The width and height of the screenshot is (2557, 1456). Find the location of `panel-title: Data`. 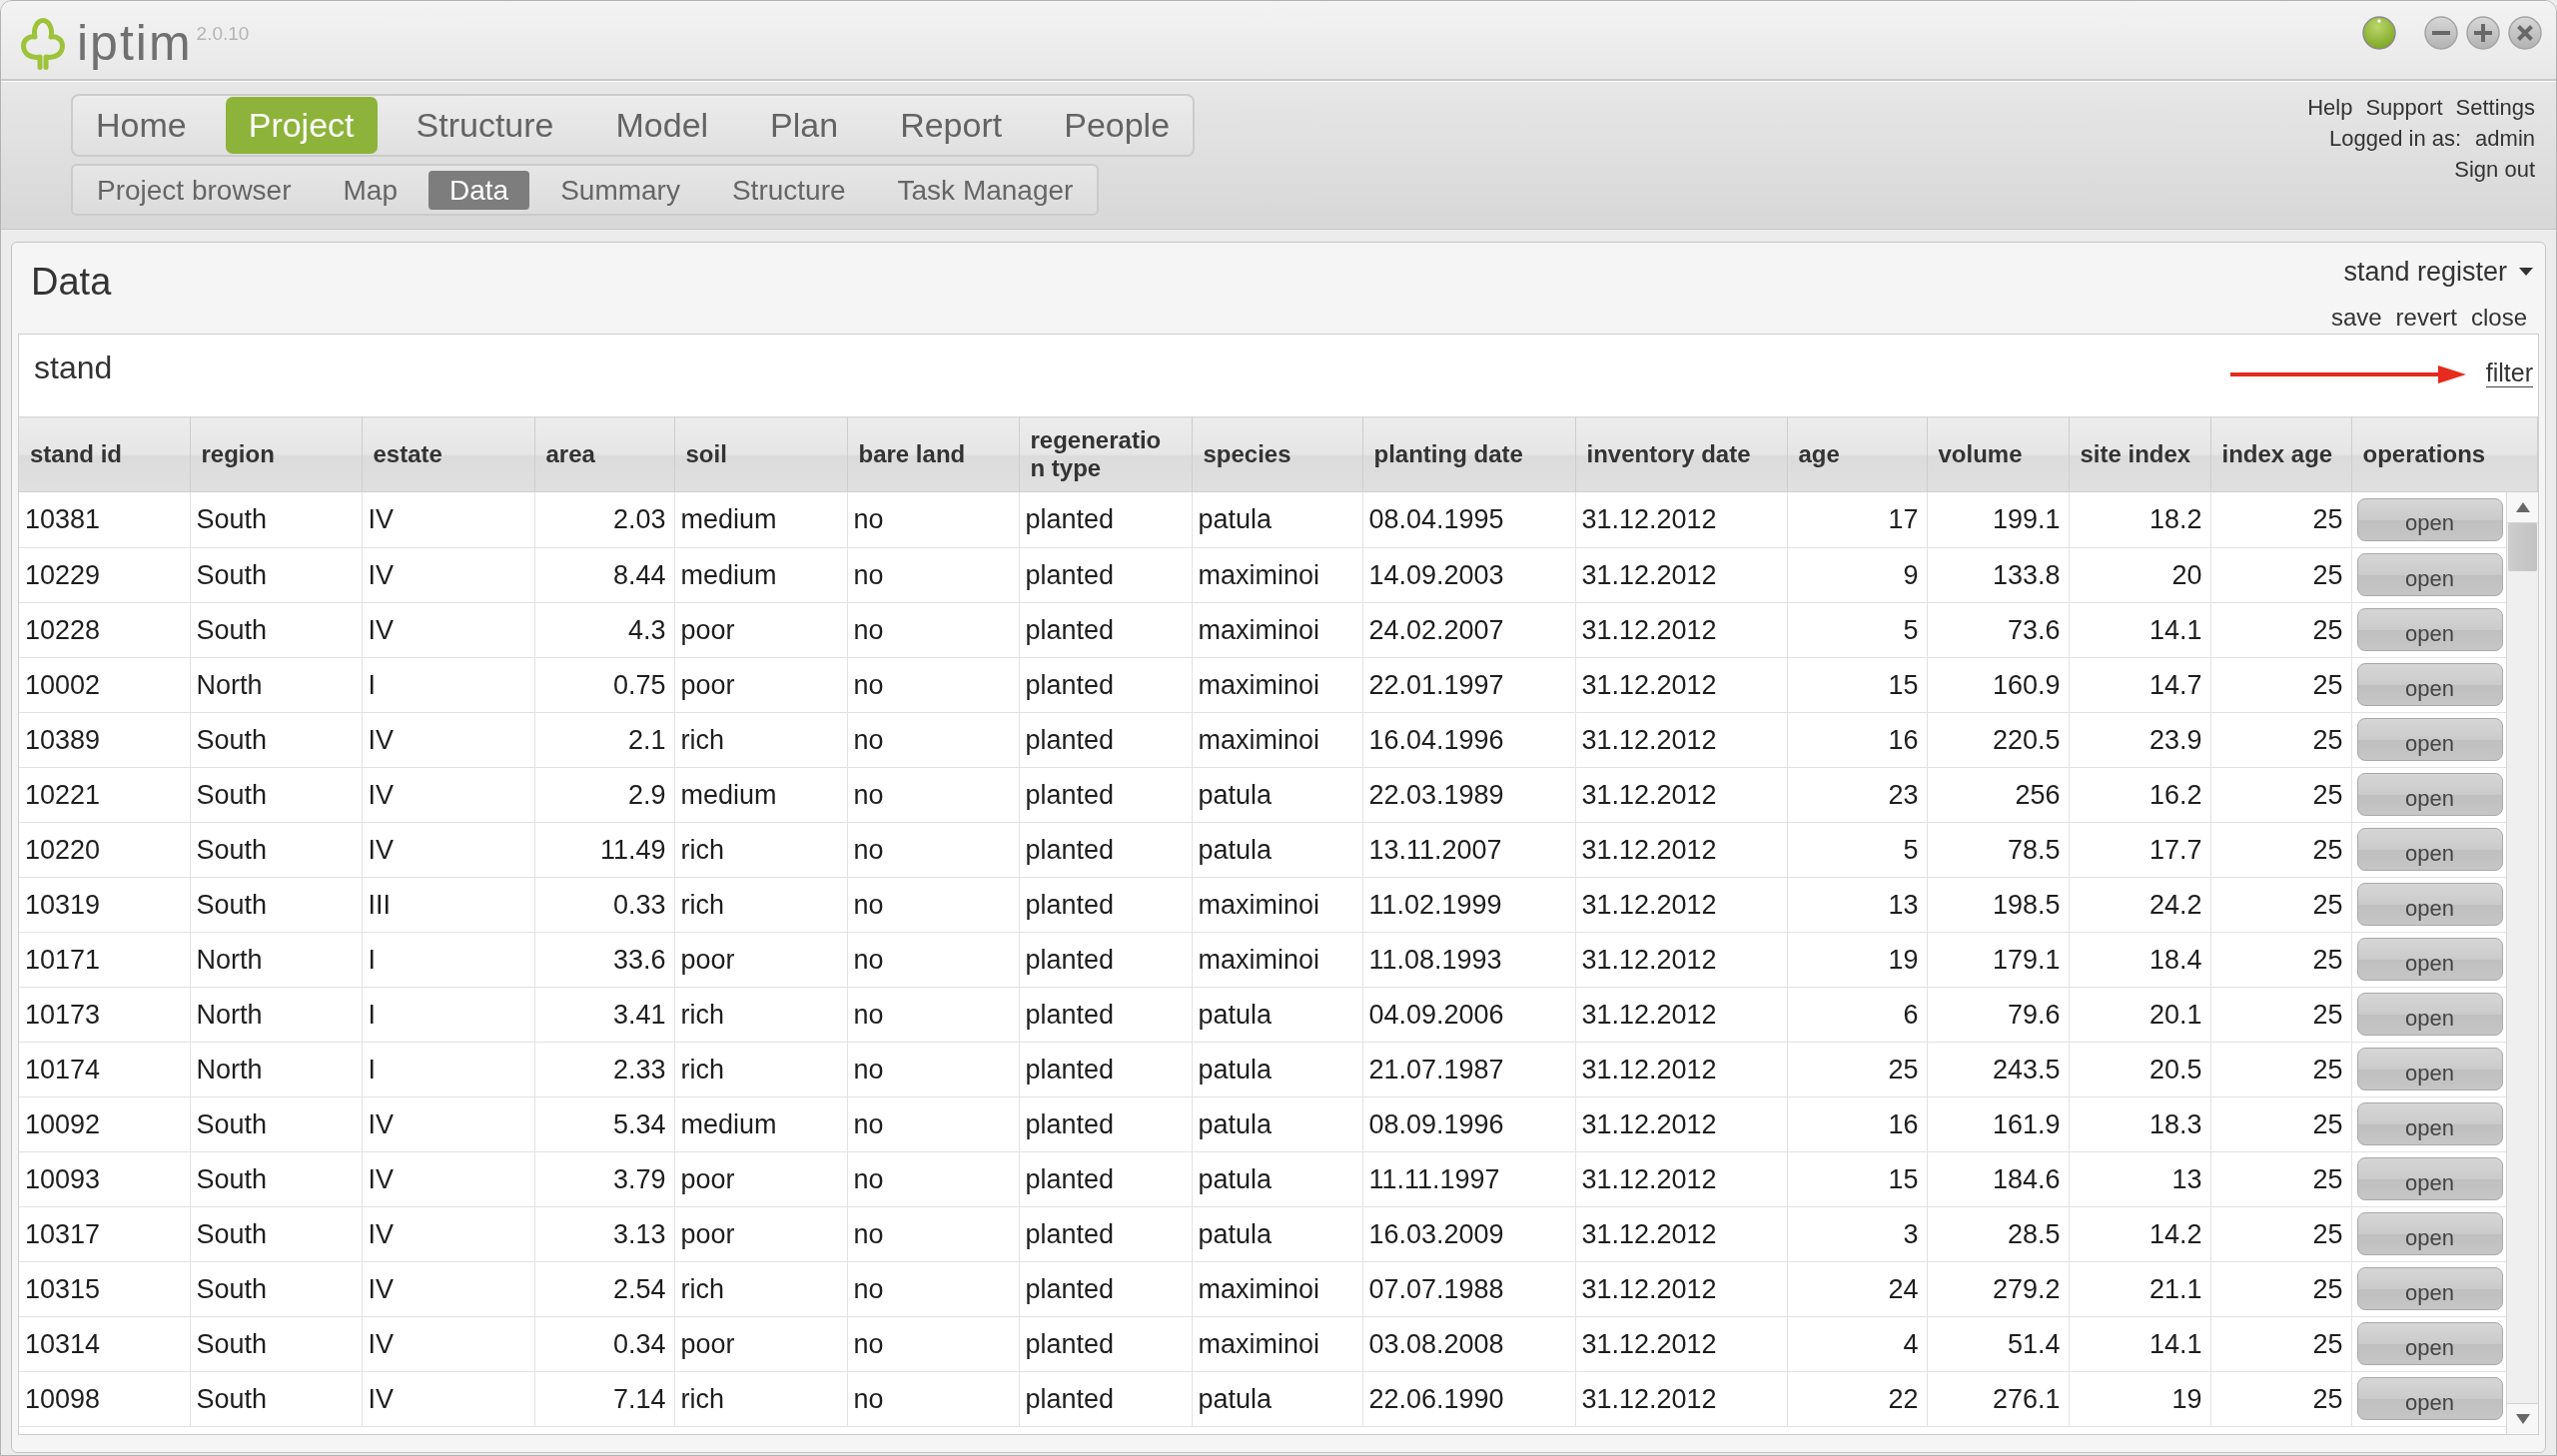

panel-title: Data is located at coordinates (71, 282).